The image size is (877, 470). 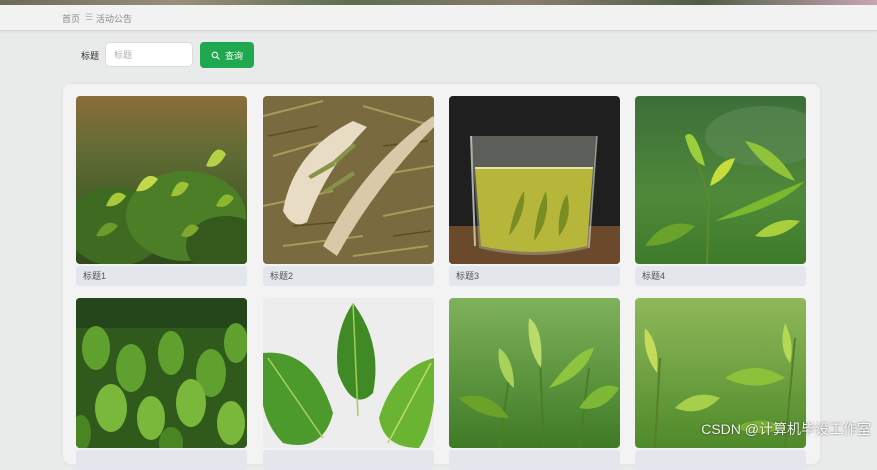 I want to click on card: 标题4, so click(x=720, y=191).